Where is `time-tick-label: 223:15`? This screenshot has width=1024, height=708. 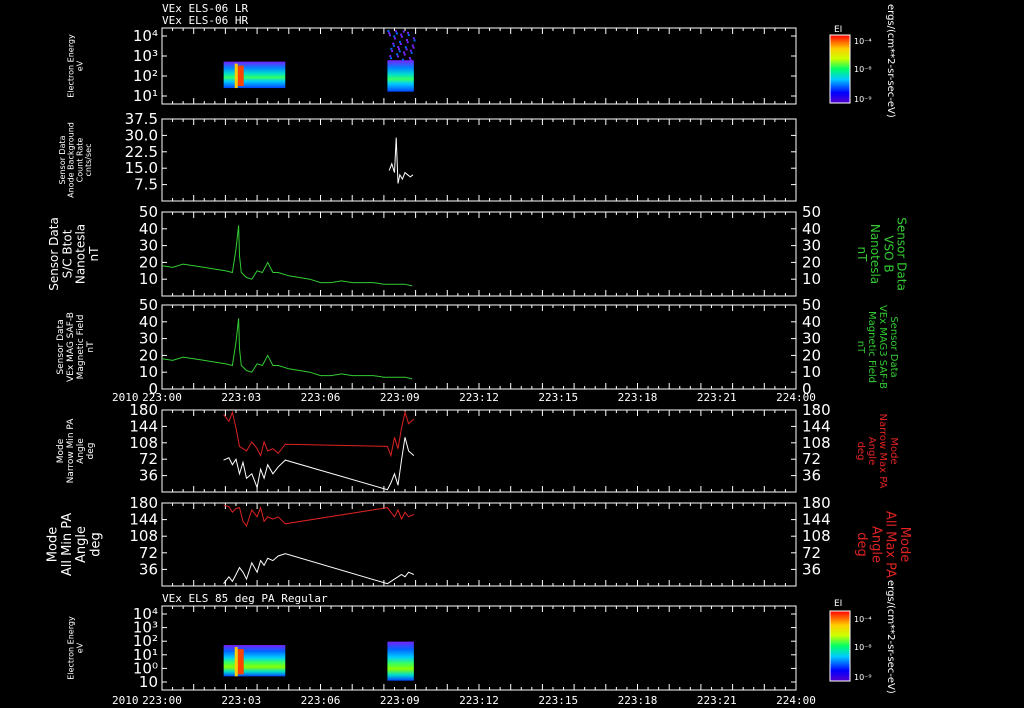
time-tick-label: 223:15 is located at coordinates (558, 700).